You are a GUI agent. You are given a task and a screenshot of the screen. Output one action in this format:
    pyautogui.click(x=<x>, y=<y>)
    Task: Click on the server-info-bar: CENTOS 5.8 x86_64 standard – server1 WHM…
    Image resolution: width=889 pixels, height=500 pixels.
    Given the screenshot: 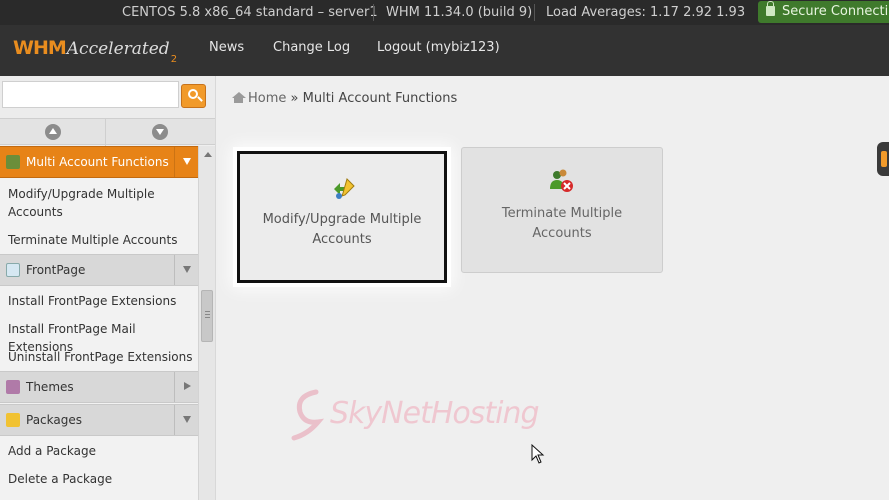 What is the action you would take?
    pyautogui.click(x=444, y=12)
    